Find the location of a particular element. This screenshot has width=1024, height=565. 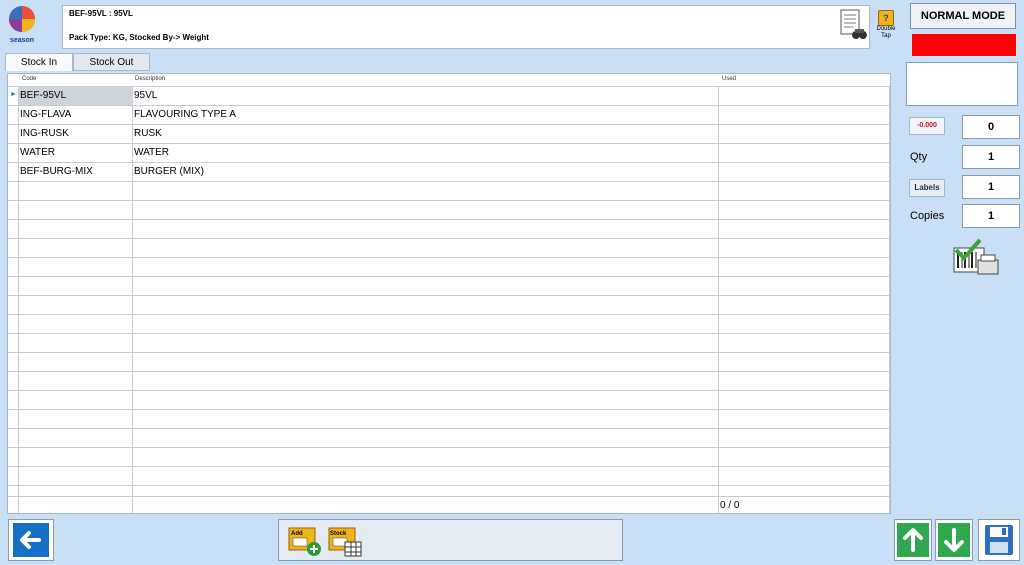

help-icon: ? is located at coordinates (886, 18).